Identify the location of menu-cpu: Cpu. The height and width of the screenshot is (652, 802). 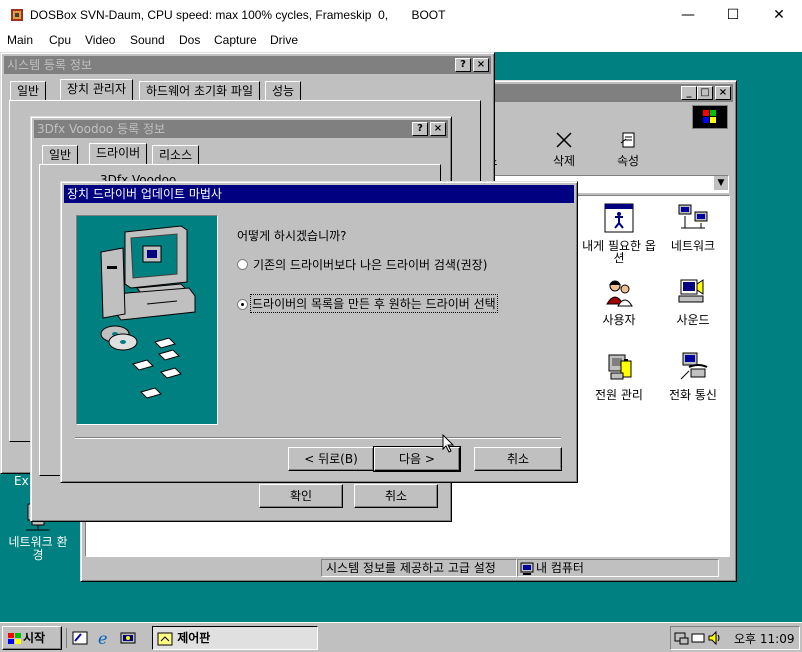
(60, 40).